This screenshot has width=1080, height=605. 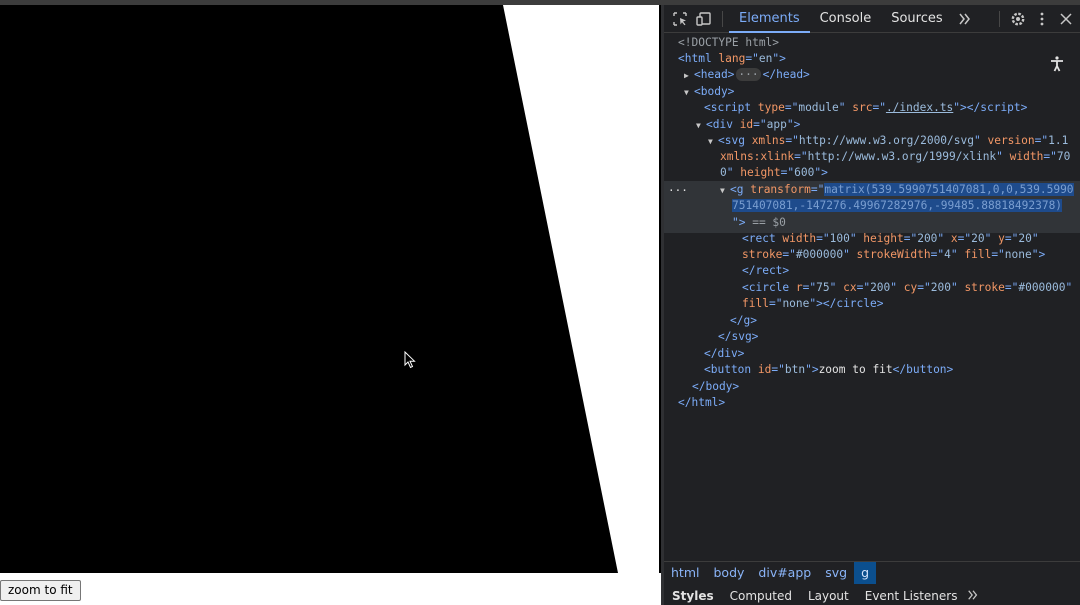 What do you see at coordinates (761, 595) in the screenshot?
I see `subtab-computed: Computed` at bounding box center [761, 595].